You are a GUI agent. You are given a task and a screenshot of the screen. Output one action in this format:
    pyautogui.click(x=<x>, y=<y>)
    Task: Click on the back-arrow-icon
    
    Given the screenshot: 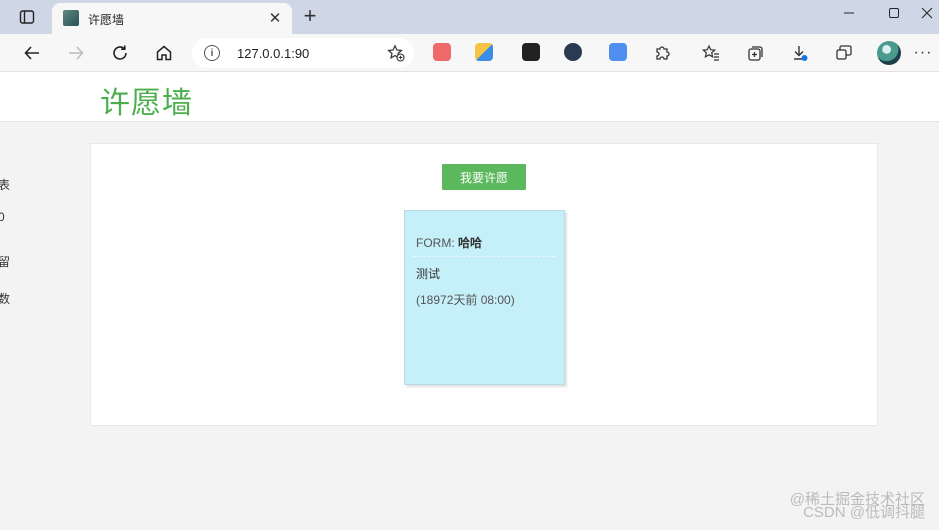 What is the action you would take?
    pyautogui.click(x=32, y=53)
    